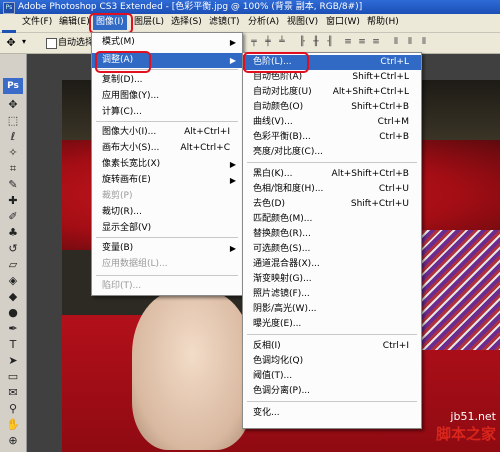 This screenshot has width=500, height=452. I want to click on hand-tool-icon: ✋, so click(13, 424).